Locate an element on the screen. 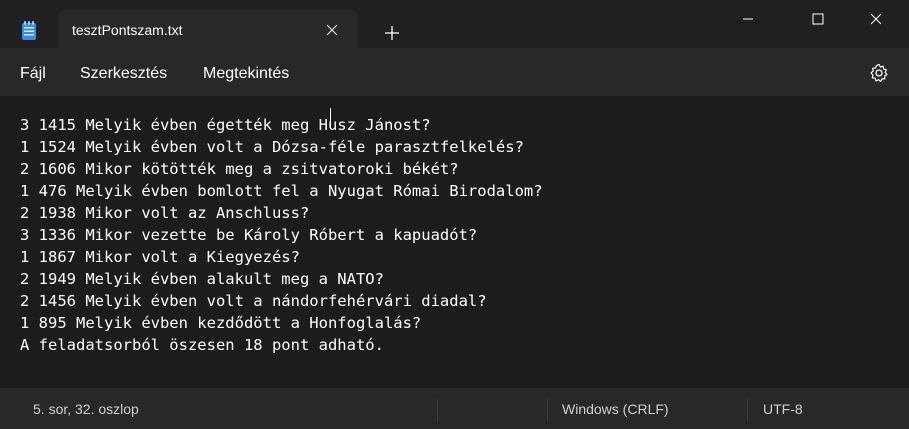 The width and height of the screenshot is (909, 429). menu-file: Fájl is located at coordinates (33, 74).